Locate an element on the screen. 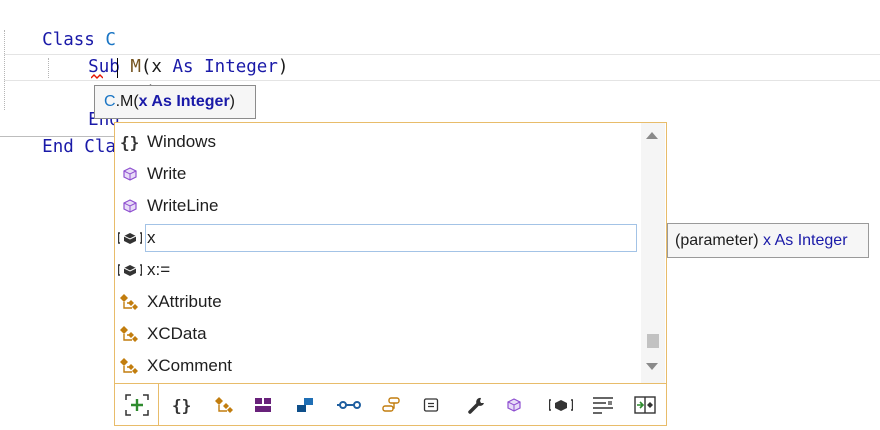 Image resolution: width=880 pixels, height=430 pixels. text-caret is located at coordinates (117, 68).